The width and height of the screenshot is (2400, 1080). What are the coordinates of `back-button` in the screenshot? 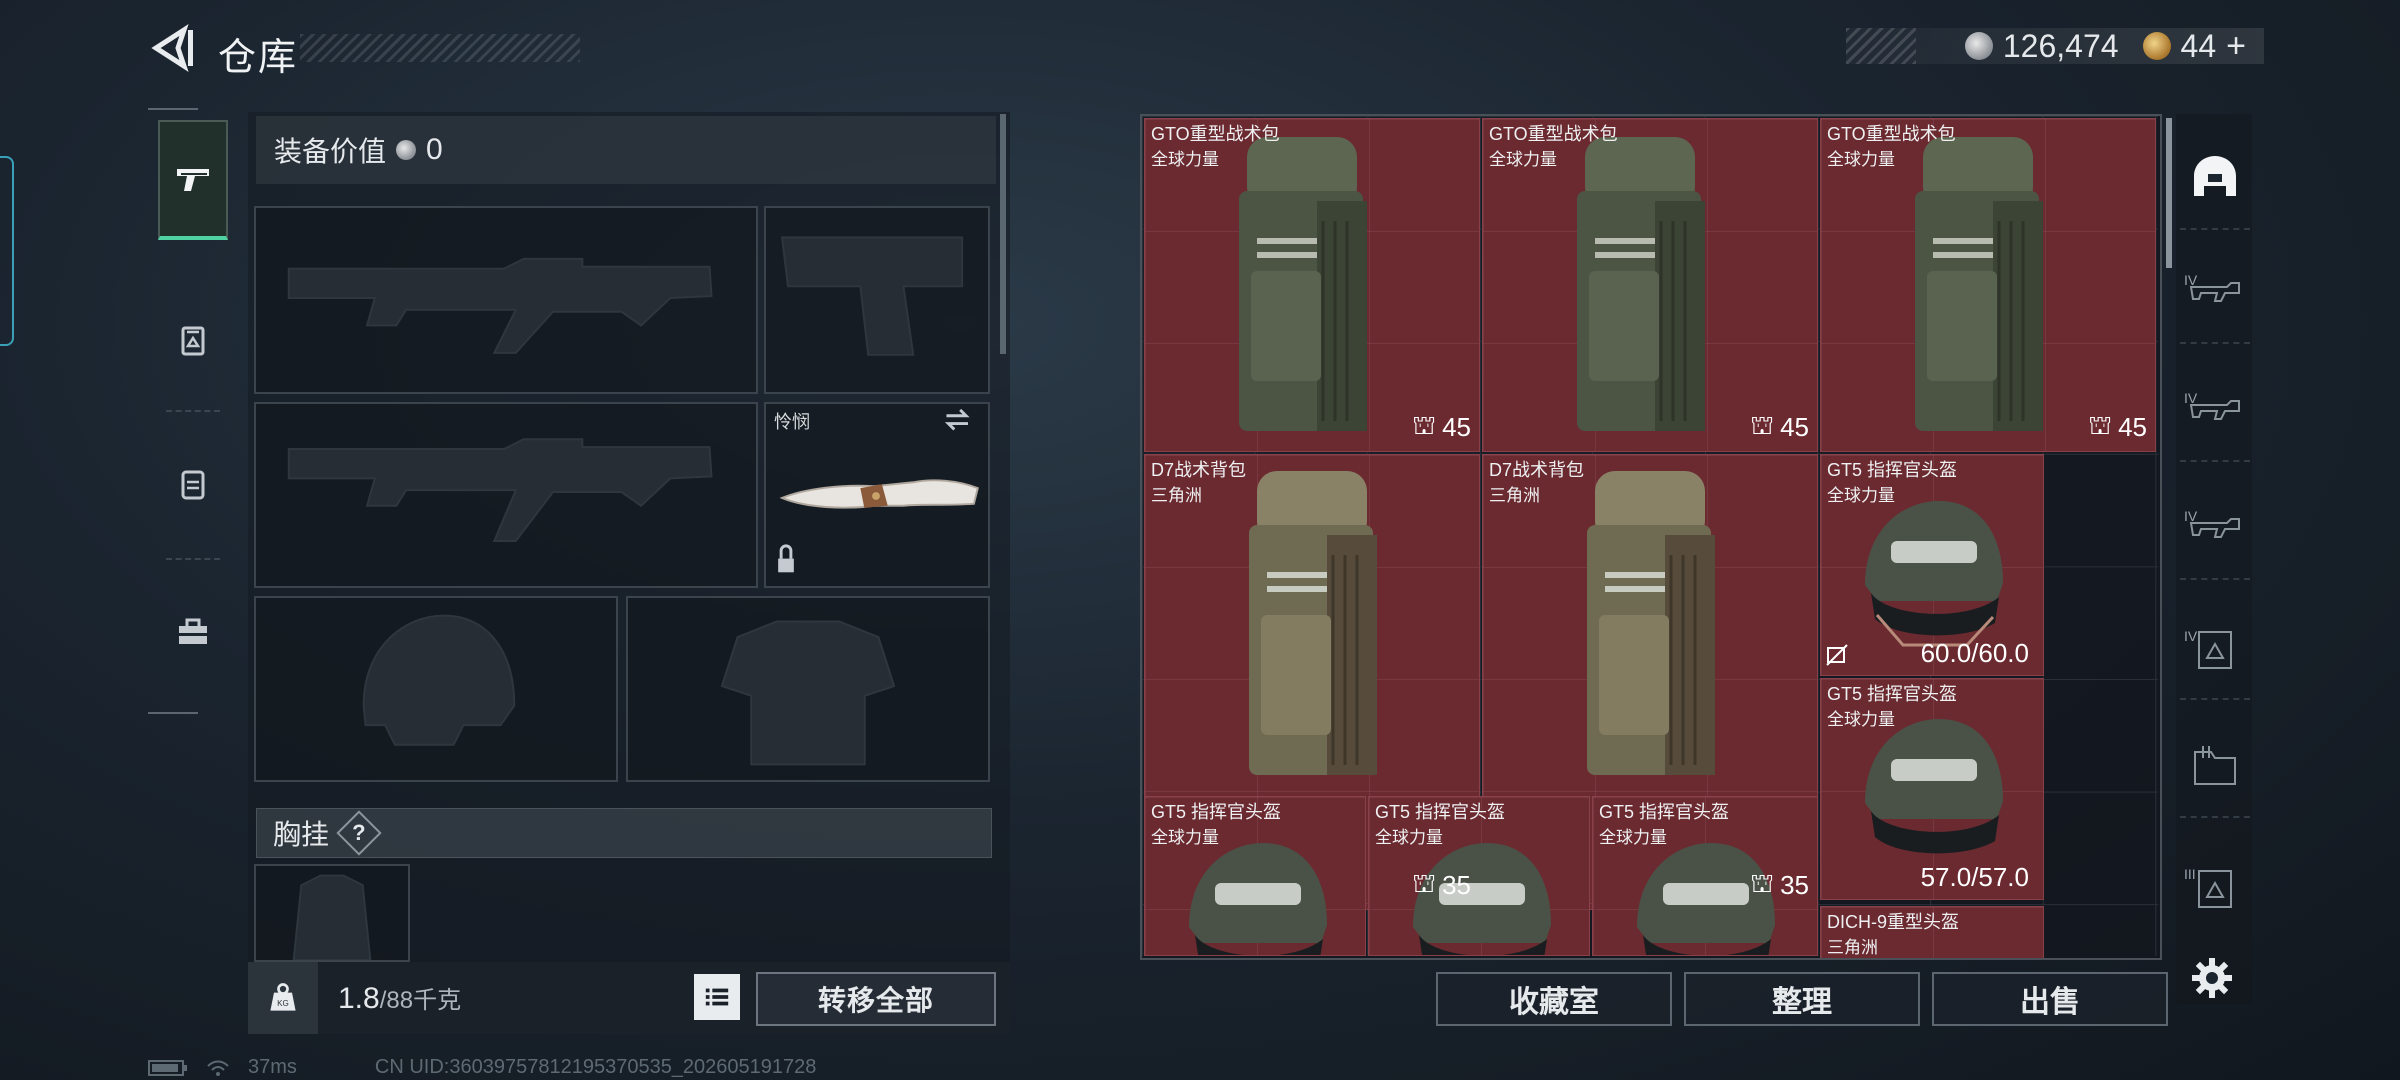 It's located at (172, 48).